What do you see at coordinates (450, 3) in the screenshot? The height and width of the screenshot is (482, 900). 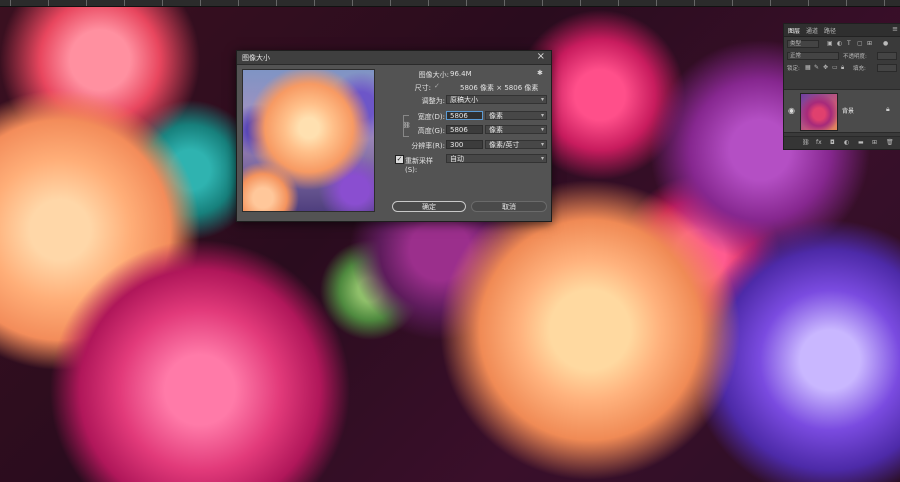 I see `top-ruler` at bounding box center [450, 3].